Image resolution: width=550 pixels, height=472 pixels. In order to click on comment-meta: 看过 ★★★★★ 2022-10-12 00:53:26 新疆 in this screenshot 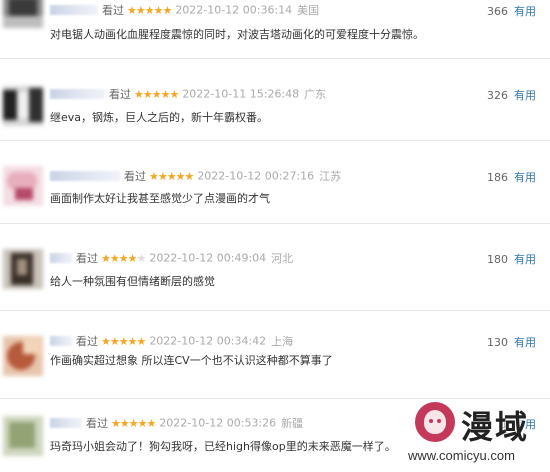, I will do `click(176, 423)`.